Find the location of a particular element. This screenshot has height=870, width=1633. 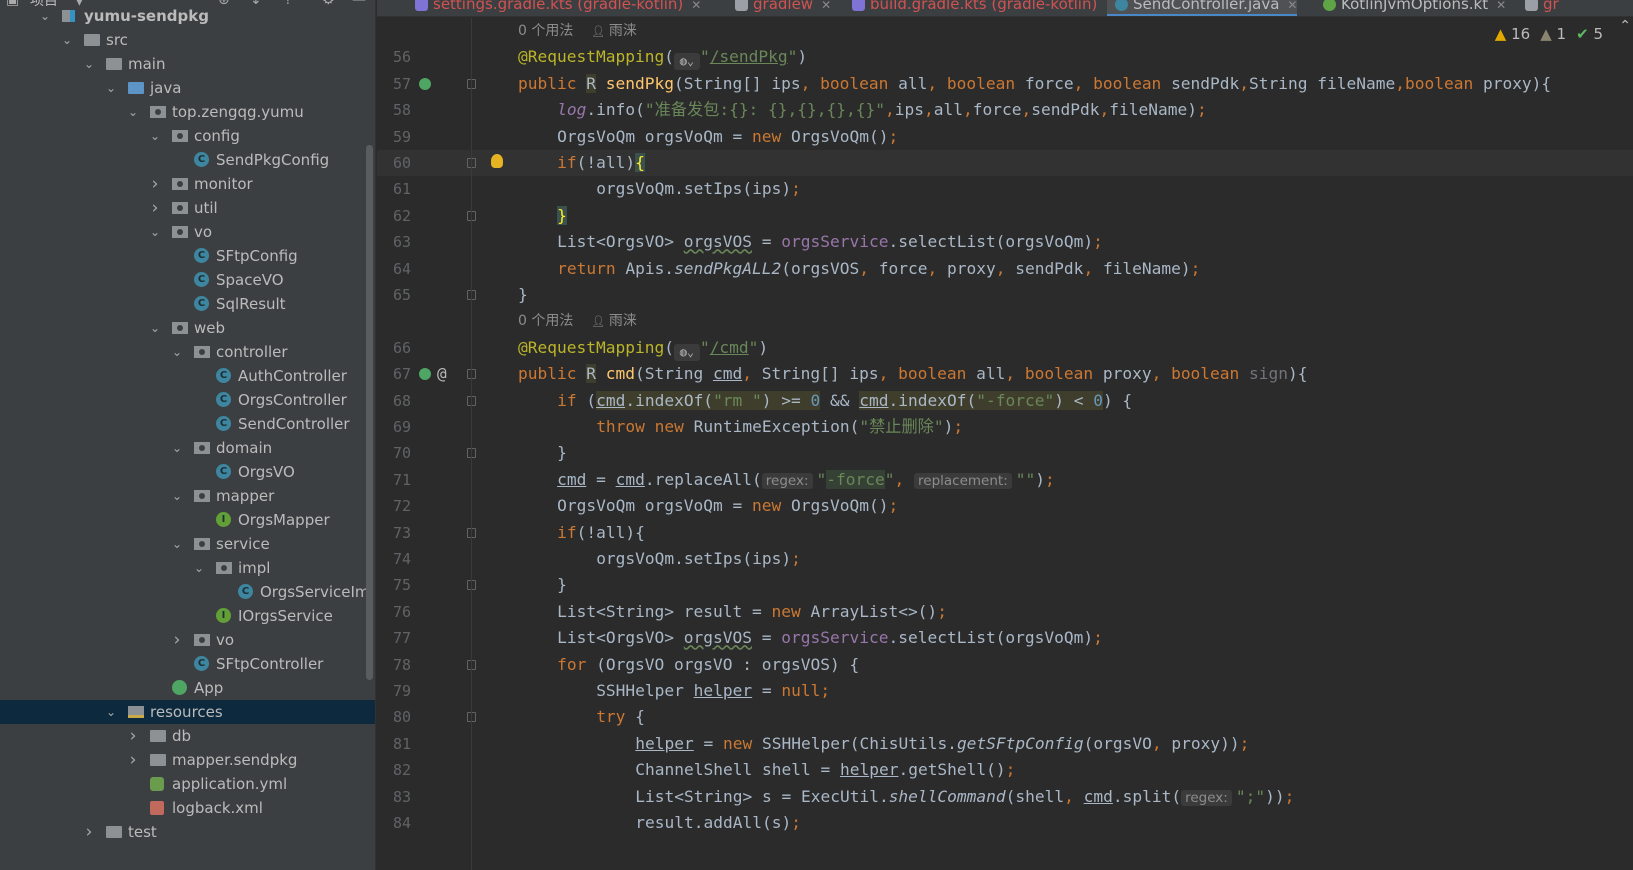

line-number: 72 is located at coordinates (394, 506).